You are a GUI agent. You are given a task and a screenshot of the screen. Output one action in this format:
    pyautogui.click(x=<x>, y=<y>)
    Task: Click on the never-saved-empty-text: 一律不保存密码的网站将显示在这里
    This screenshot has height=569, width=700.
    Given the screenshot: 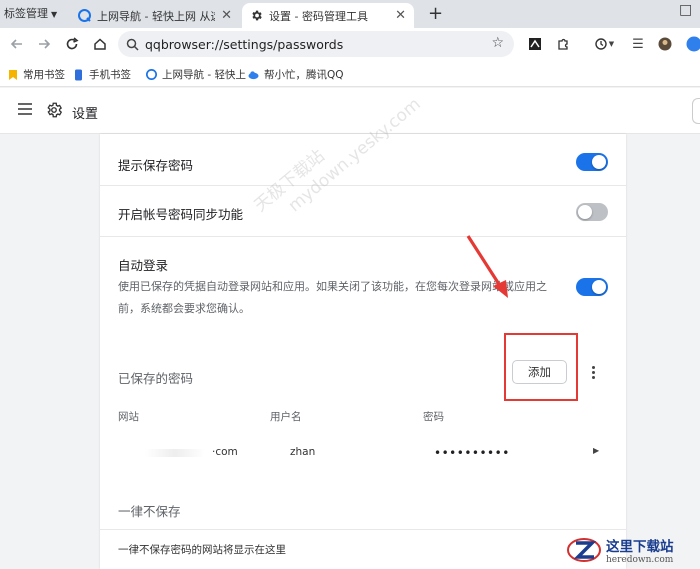 What is the action you would take?
    pyautogui.click(x=202, y=550)
    